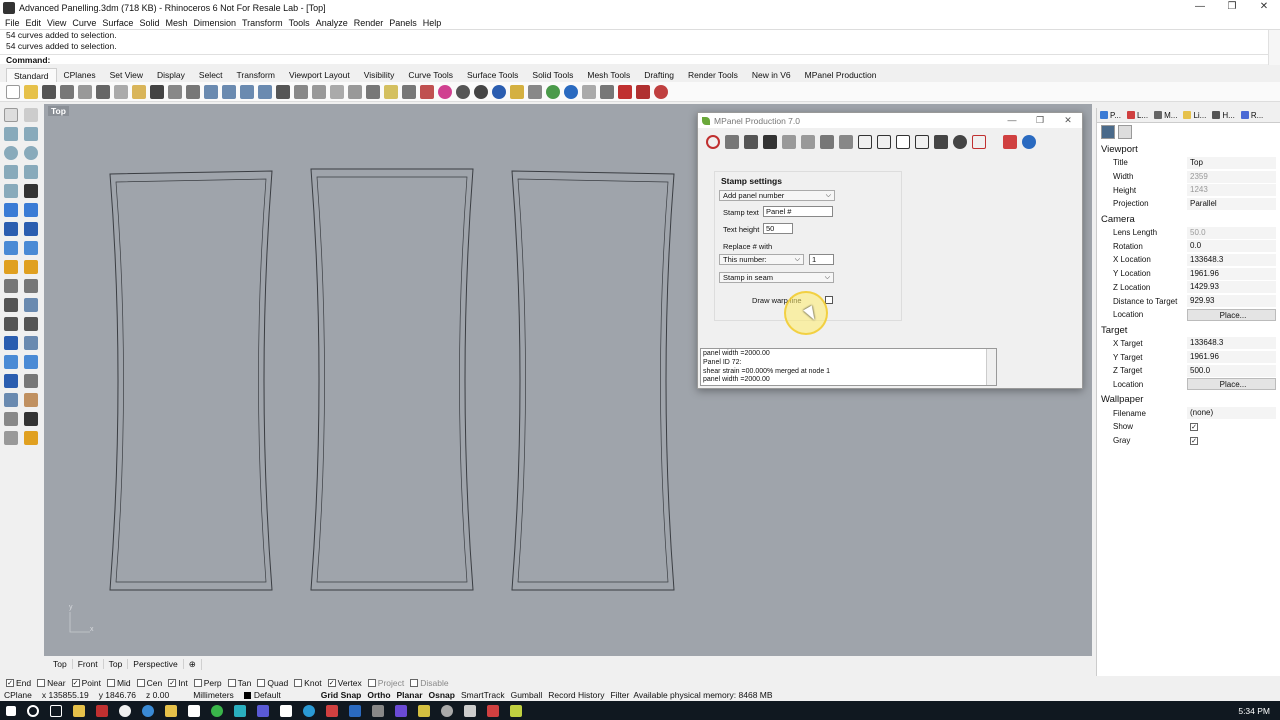 This screenshot has width=1280, height=720. I want to click on tab-mesh-tools: Mesh Tools, so click(608, 75).